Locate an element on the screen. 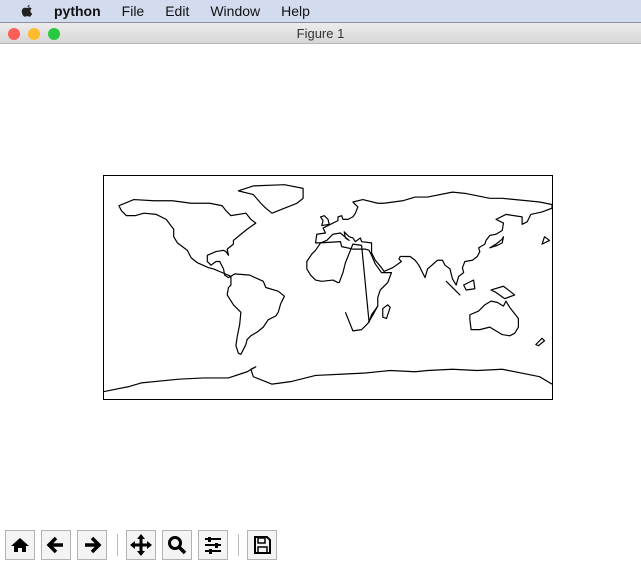  save-button is located at coordinates (262, 545).